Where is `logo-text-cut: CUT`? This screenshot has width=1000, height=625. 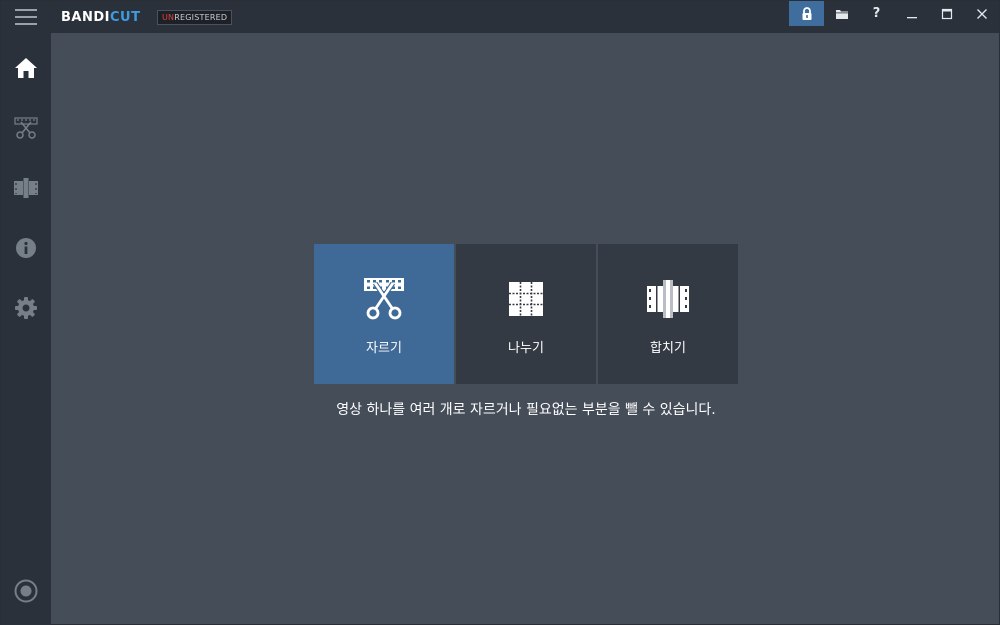
logo-text-cut: CUT is located at coordinates (125, 17).